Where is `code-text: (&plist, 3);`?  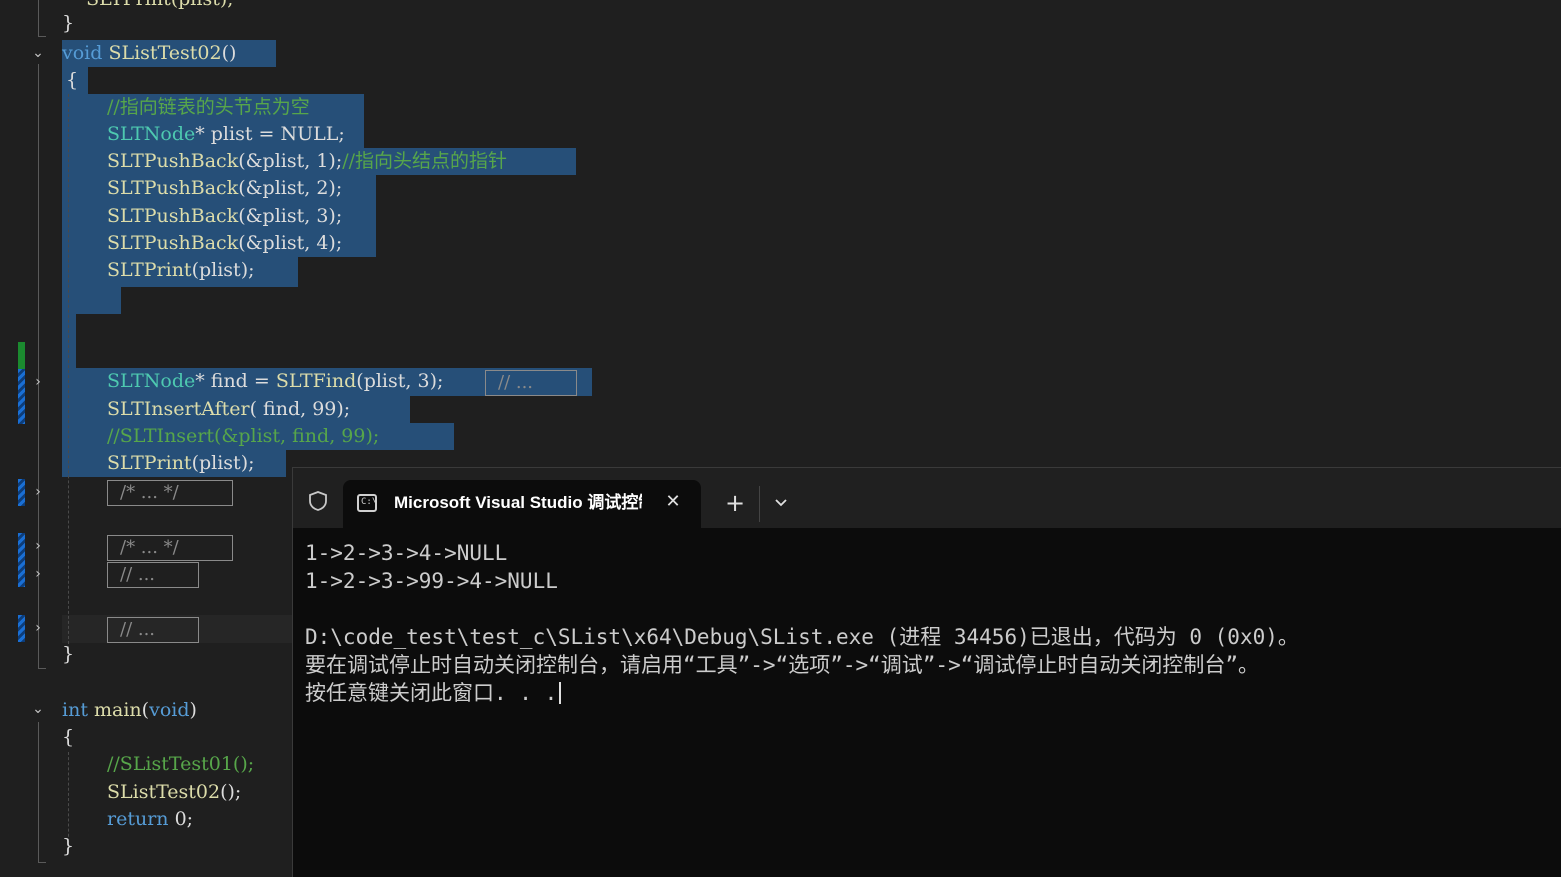
code-text: (&plist, 3); is located at coordinates (290, 216).